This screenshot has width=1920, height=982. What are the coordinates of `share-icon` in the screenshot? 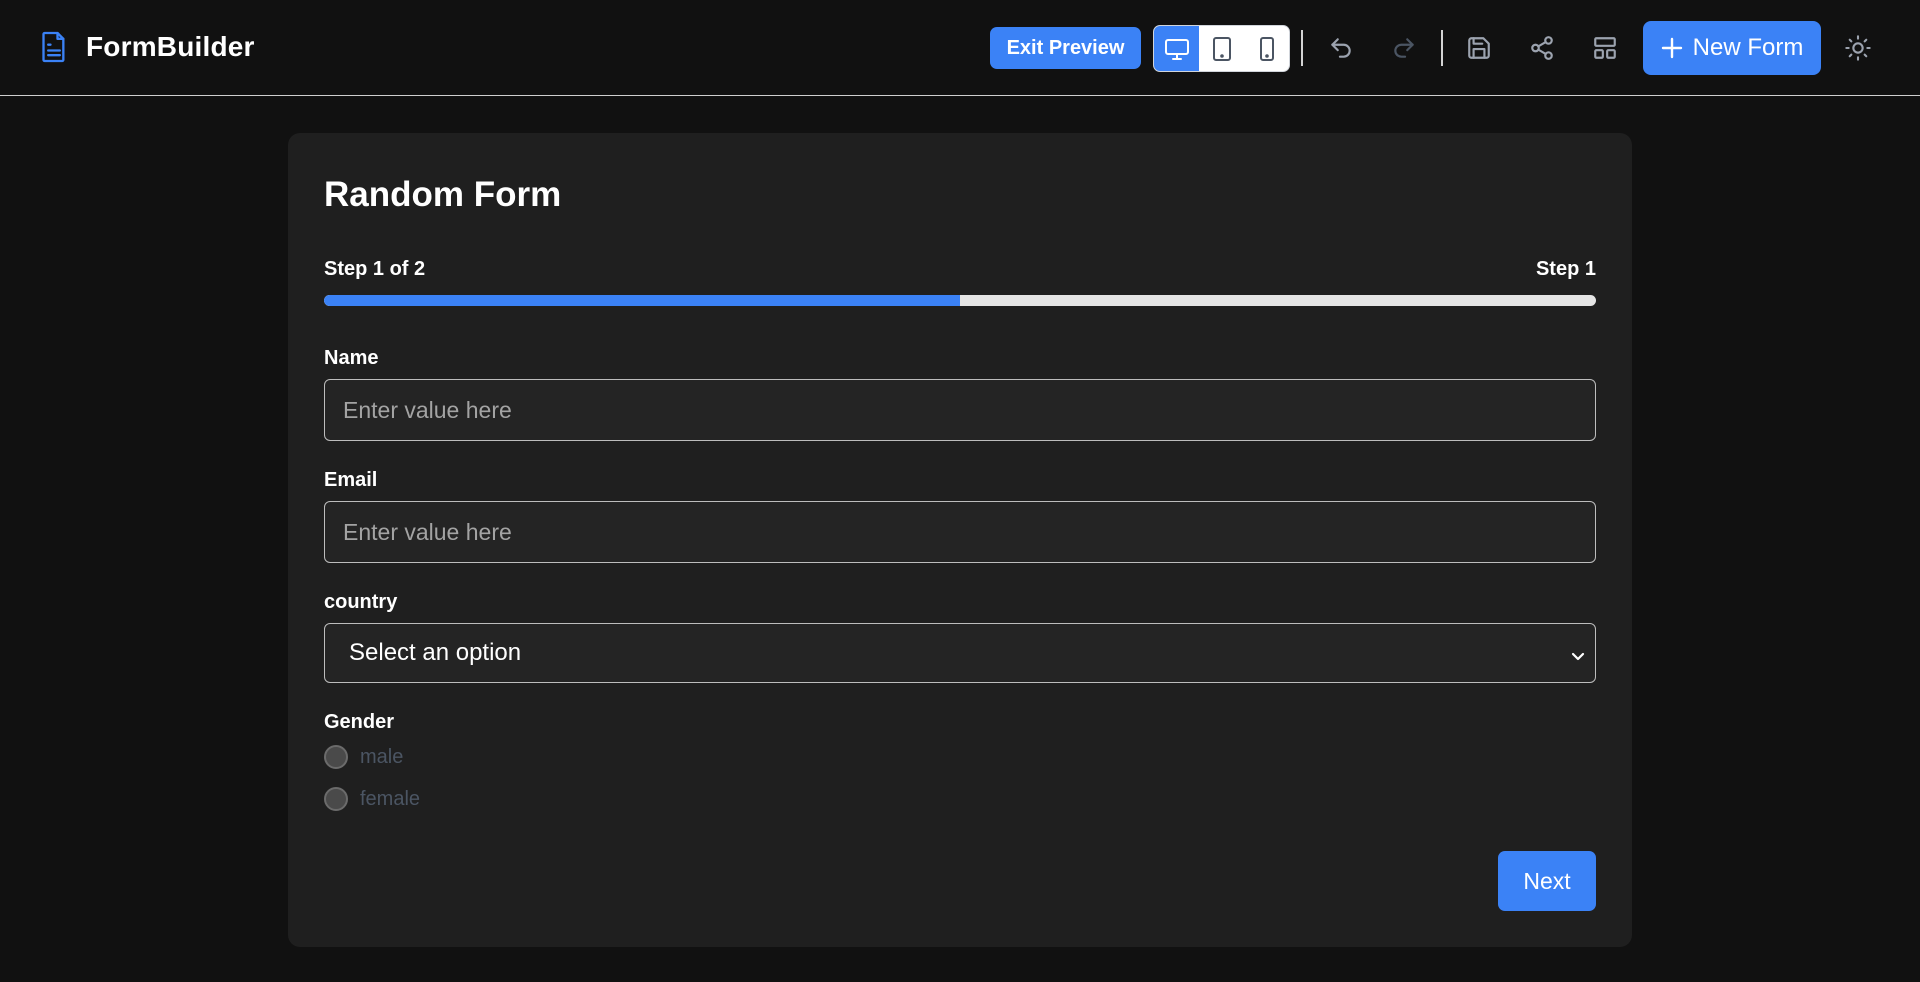 It's located at (1542, 48).